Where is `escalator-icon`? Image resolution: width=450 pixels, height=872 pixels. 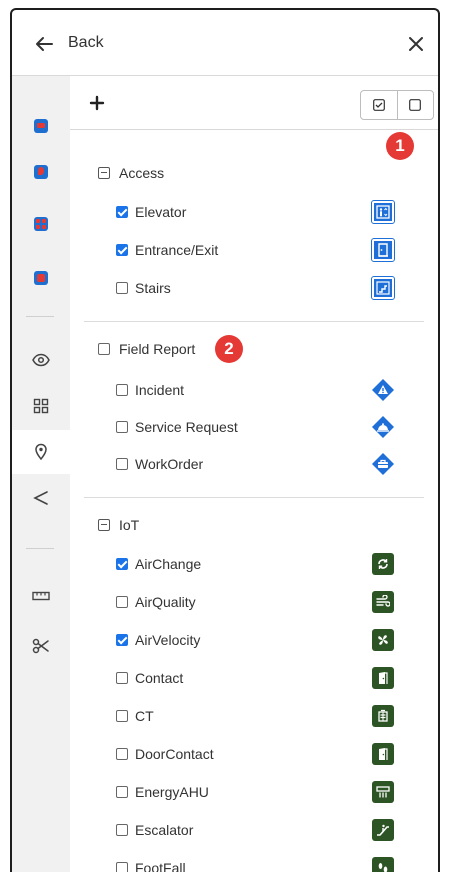
escalator-icon is located at coordinates (383, 830).